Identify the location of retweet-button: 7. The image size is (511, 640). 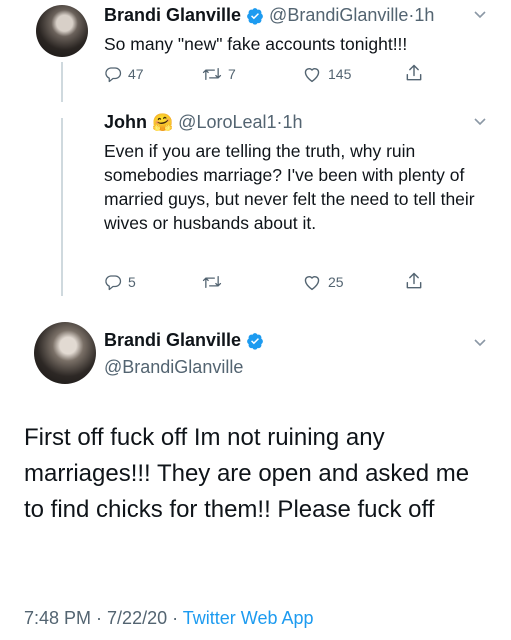
(219, 74).